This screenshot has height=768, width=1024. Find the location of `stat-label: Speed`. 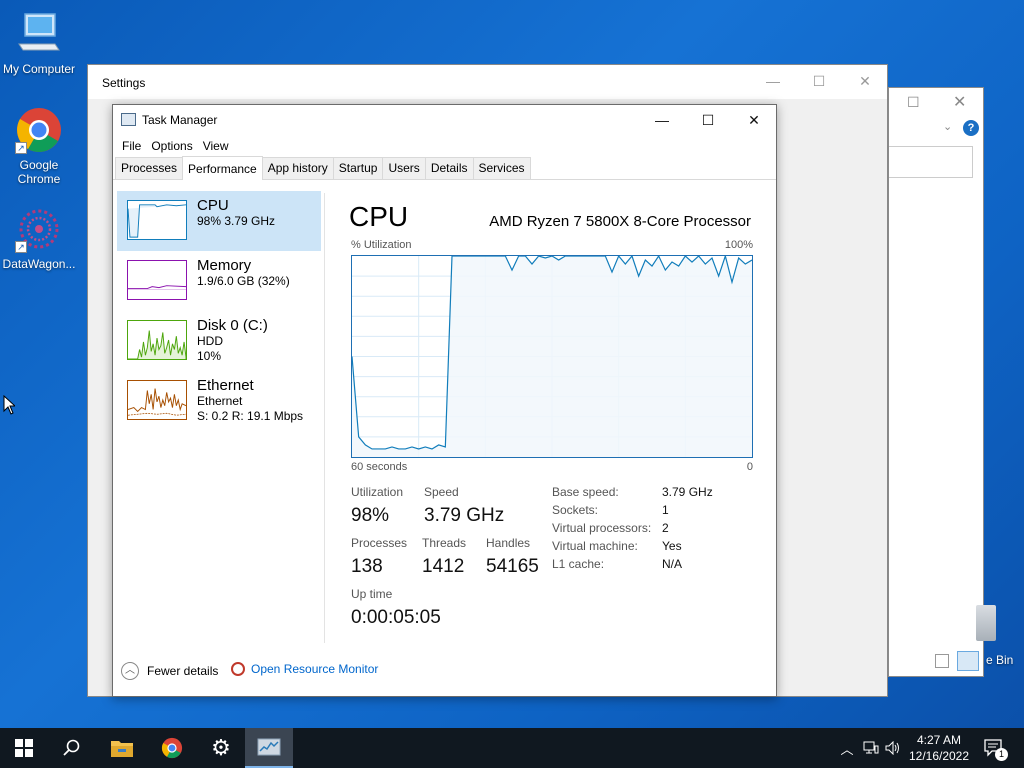

stat-label: Speed is located at coordinates (441, 492).